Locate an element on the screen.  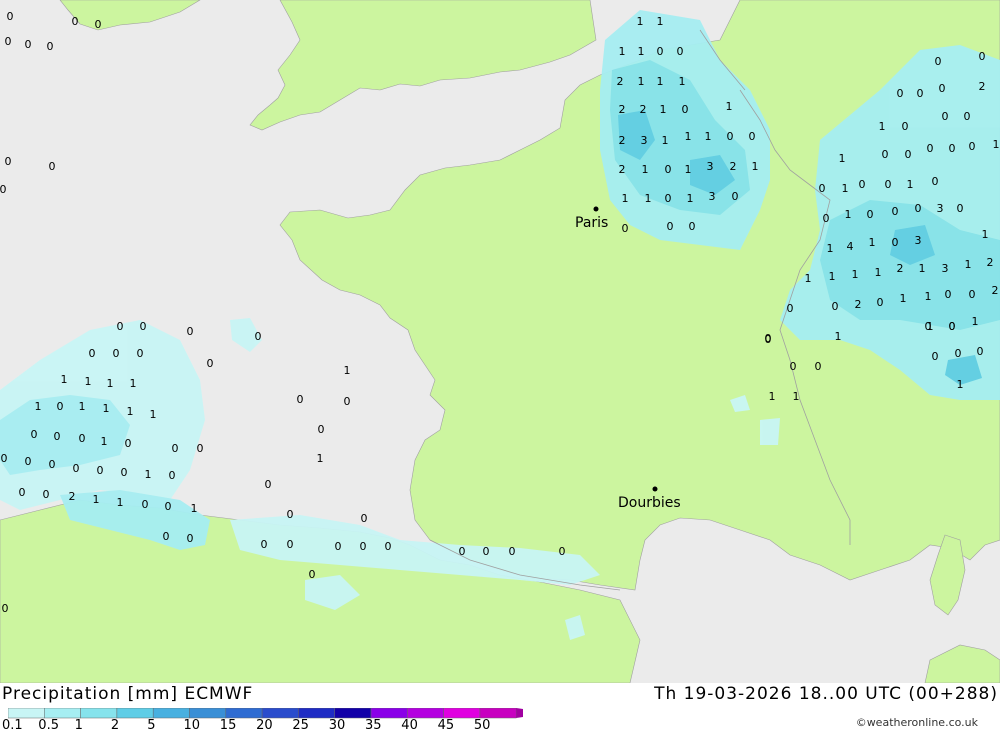
scale-label: 50 is located at coordinates (482, 725).